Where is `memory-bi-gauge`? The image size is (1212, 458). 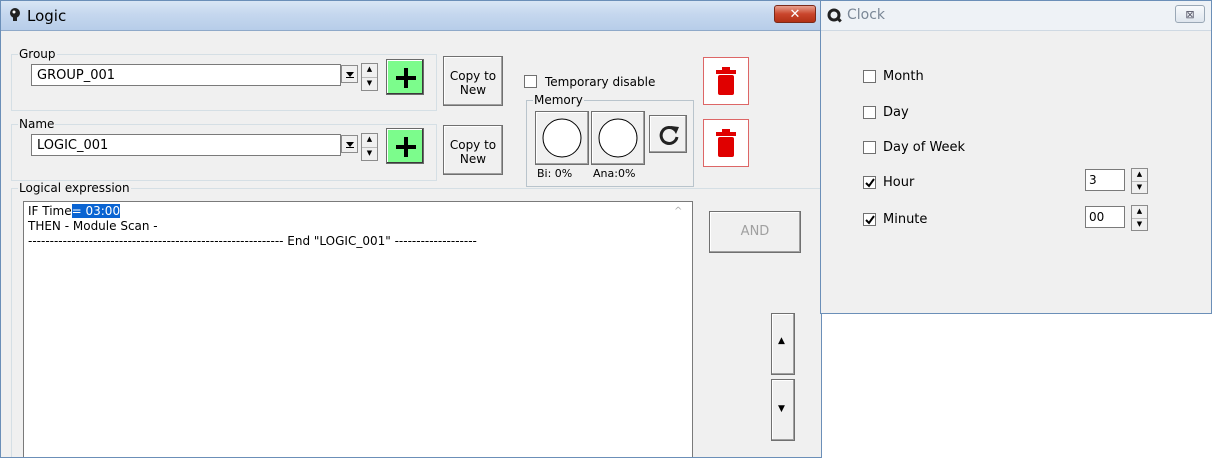 memory-bi-gauge is located at coordinates (562, 138).